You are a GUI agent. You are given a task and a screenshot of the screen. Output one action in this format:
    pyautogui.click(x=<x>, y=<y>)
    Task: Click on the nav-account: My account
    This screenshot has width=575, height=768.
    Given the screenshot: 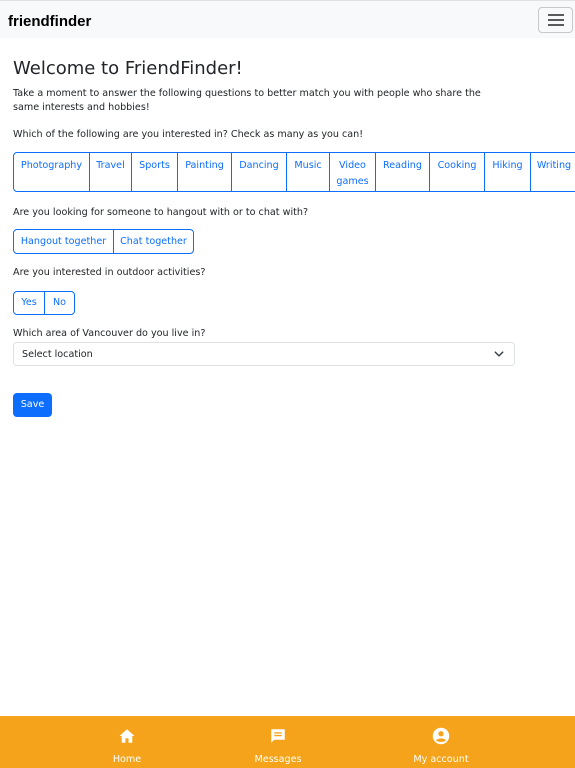 What is the action you would take?
    pyautogui.click(x=441, y=742)
    